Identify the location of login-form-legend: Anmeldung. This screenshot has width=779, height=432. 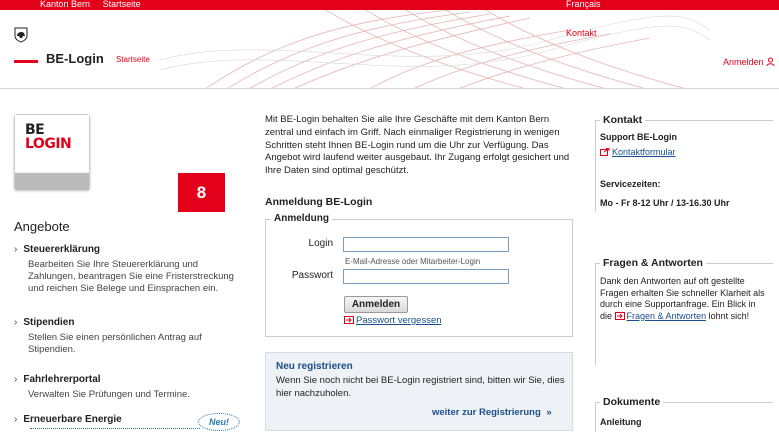
(301, 218).